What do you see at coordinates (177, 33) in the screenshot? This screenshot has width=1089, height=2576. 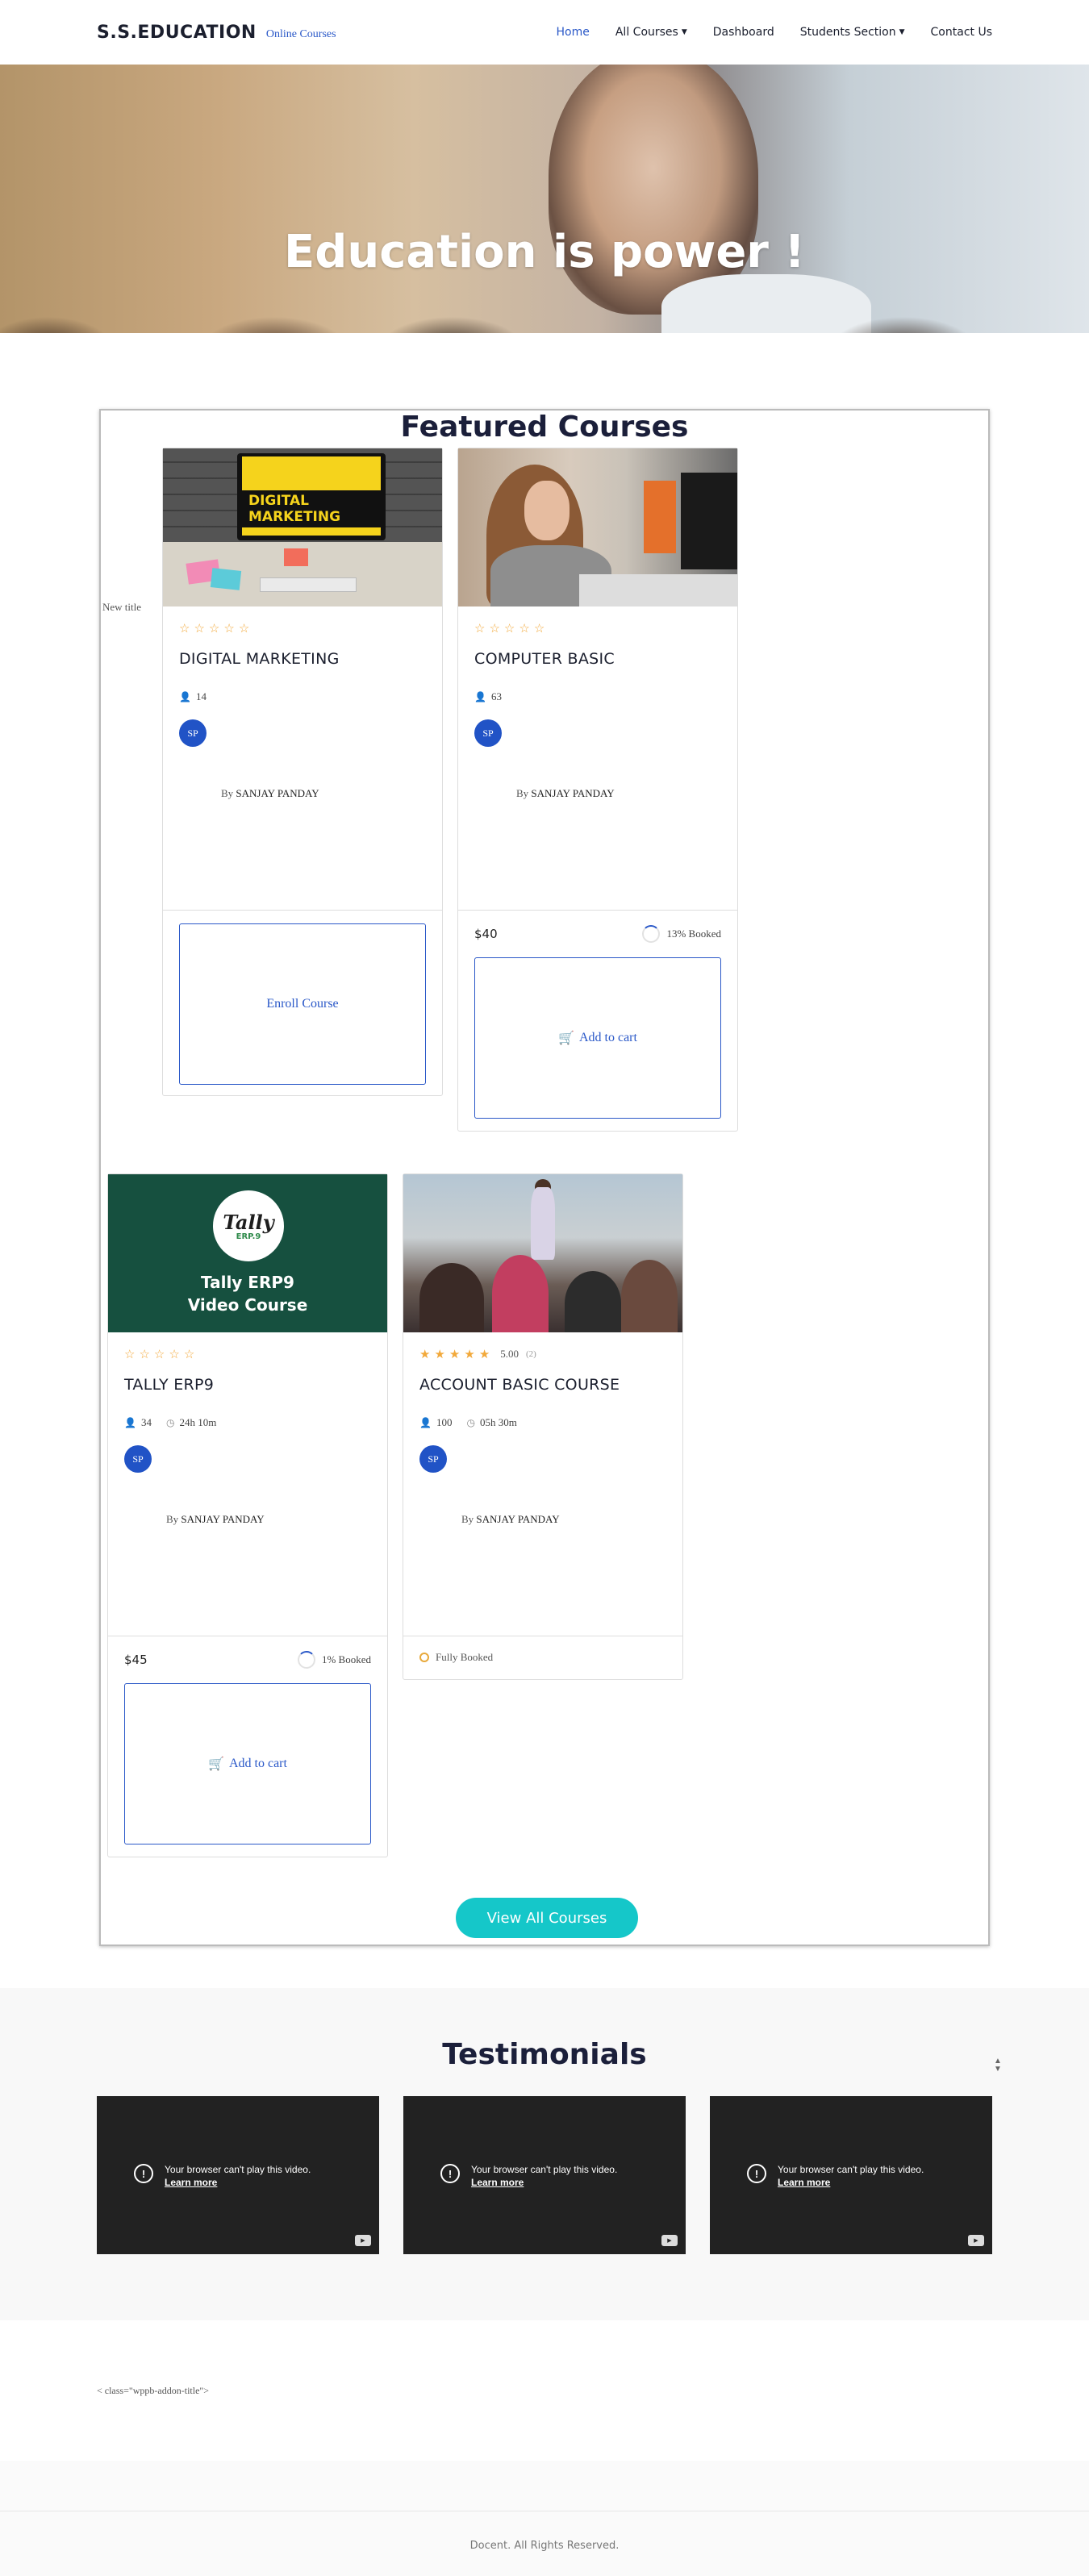 I see `site-logo: S.S.EDUCATION` at bounding box center [177, 33].